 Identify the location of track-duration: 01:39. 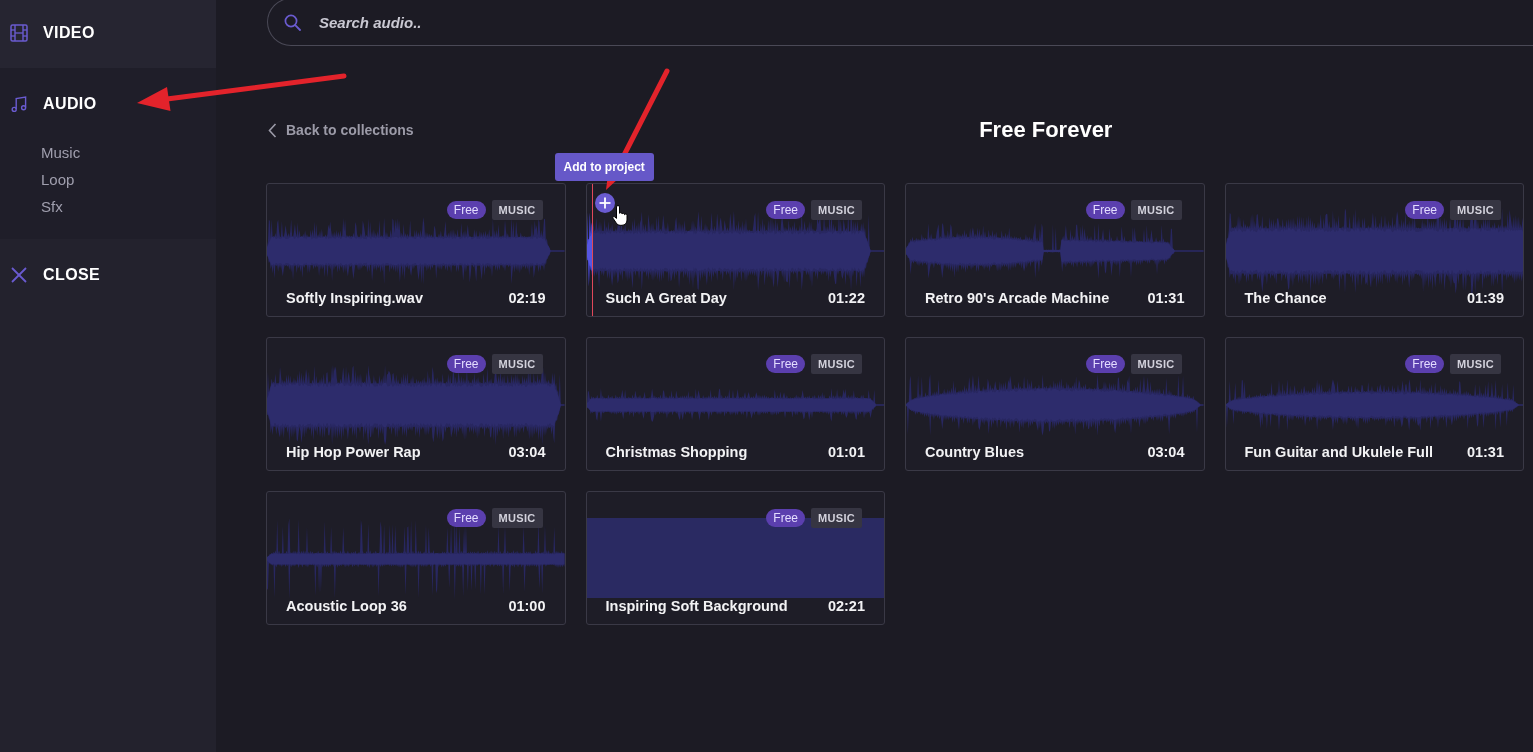
(1485, 298).